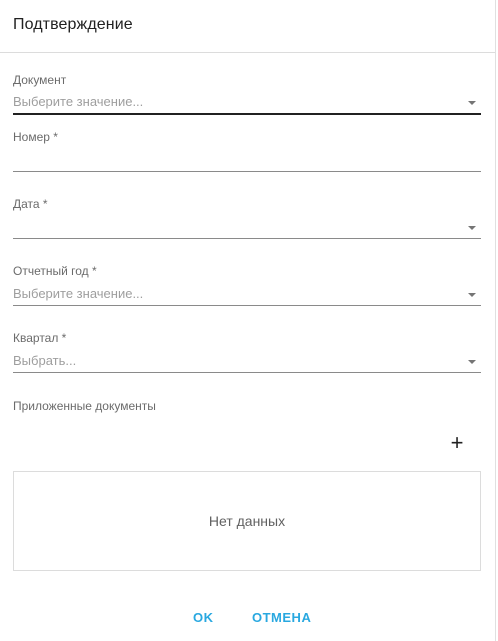 Image resolution: width=498 pixels, height=641 pixels. Describe the element at coordinates (73, 24) in the screenshot. I see `dialog-title: Подтверждение` at that location.